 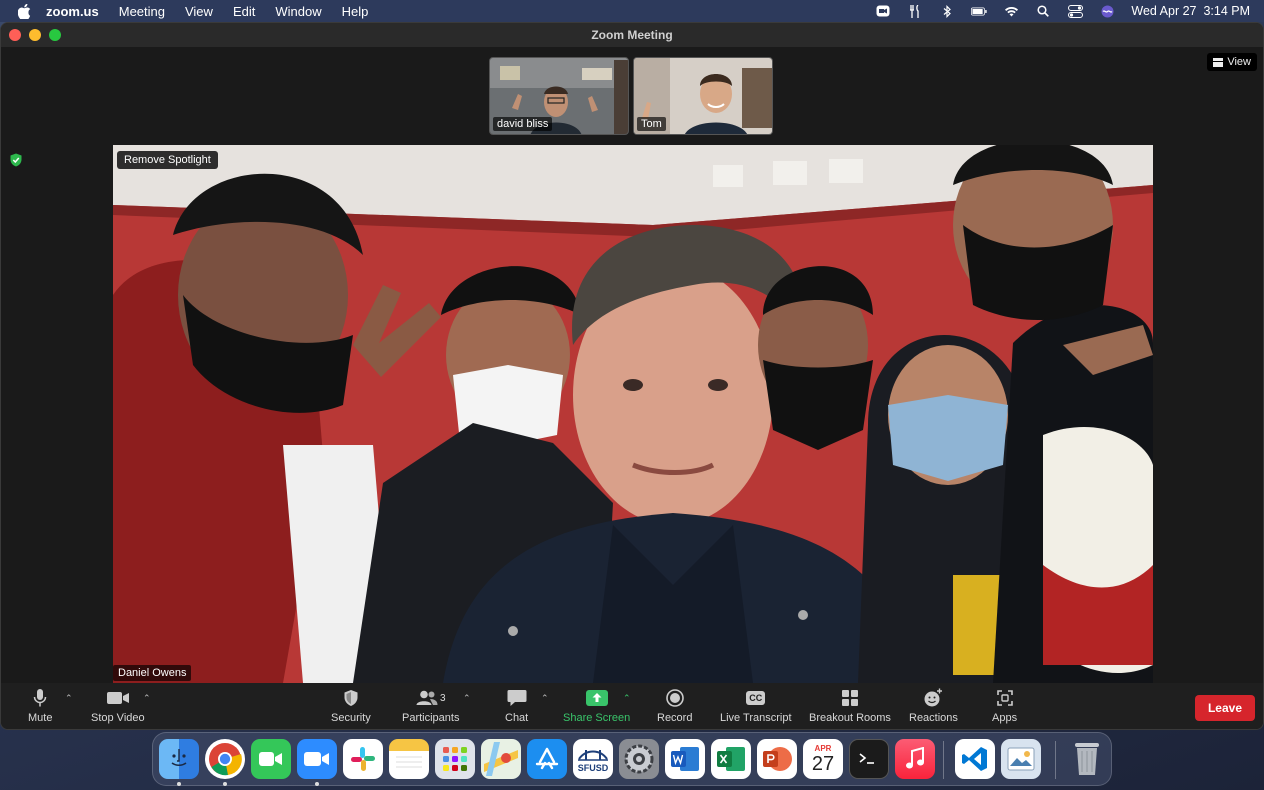 I want to click on participants-button: 3 Participants, so click(x=430, y=705).